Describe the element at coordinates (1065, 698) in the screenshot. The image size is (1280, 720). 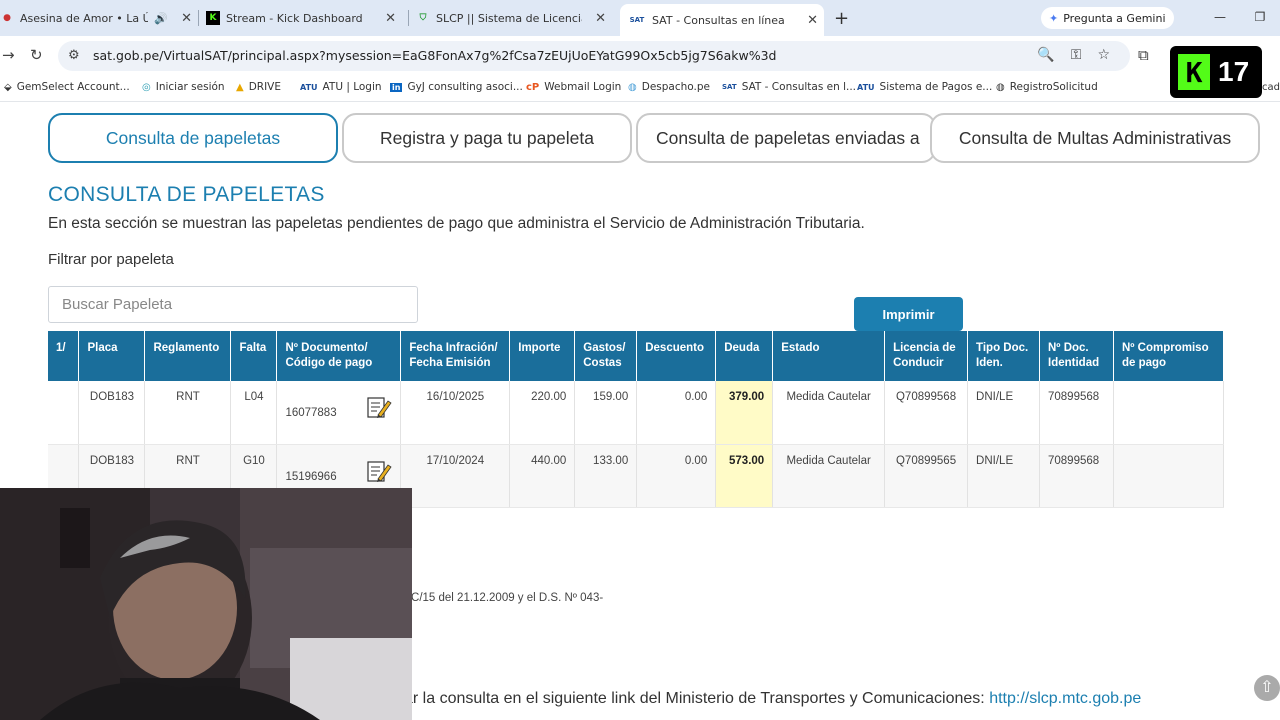
I see `mtc-link: http://slcp.mtc.gob.pe` at that location.